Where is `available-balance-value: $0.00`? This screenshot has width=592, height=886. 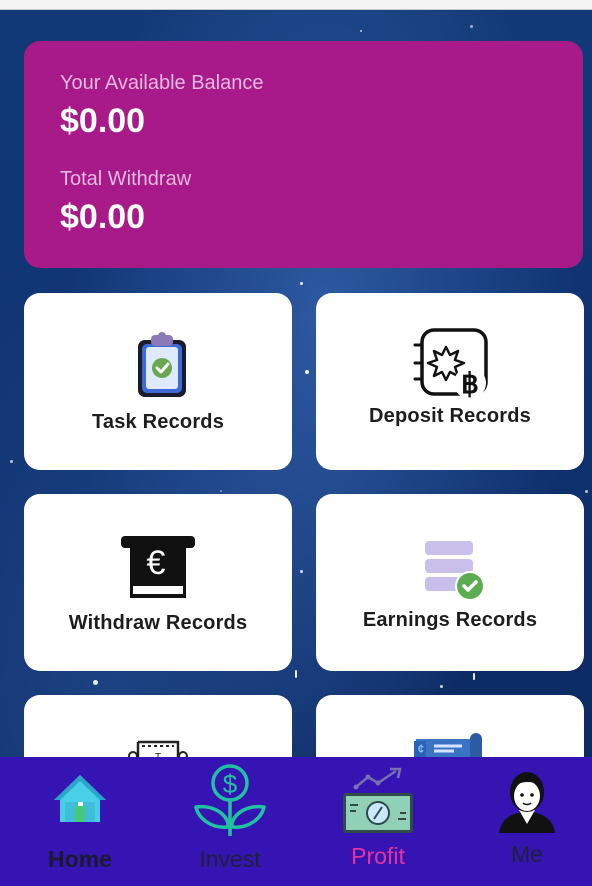 available-balance-value: $0.00 is located at coordinates (103, 121).